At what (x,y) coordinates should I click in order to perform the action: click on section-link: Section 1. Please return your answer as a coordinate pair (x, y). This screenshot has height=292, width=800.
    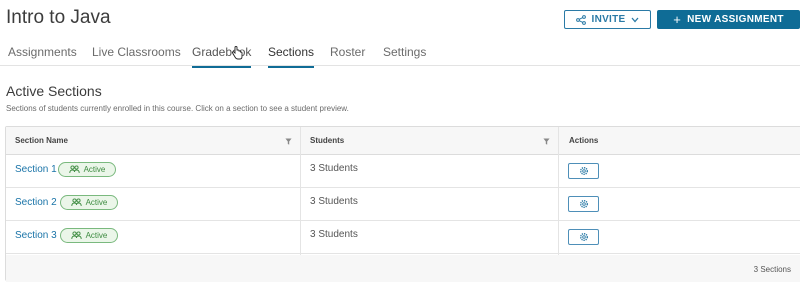
    Looking at the image, I should click on (36, 169).